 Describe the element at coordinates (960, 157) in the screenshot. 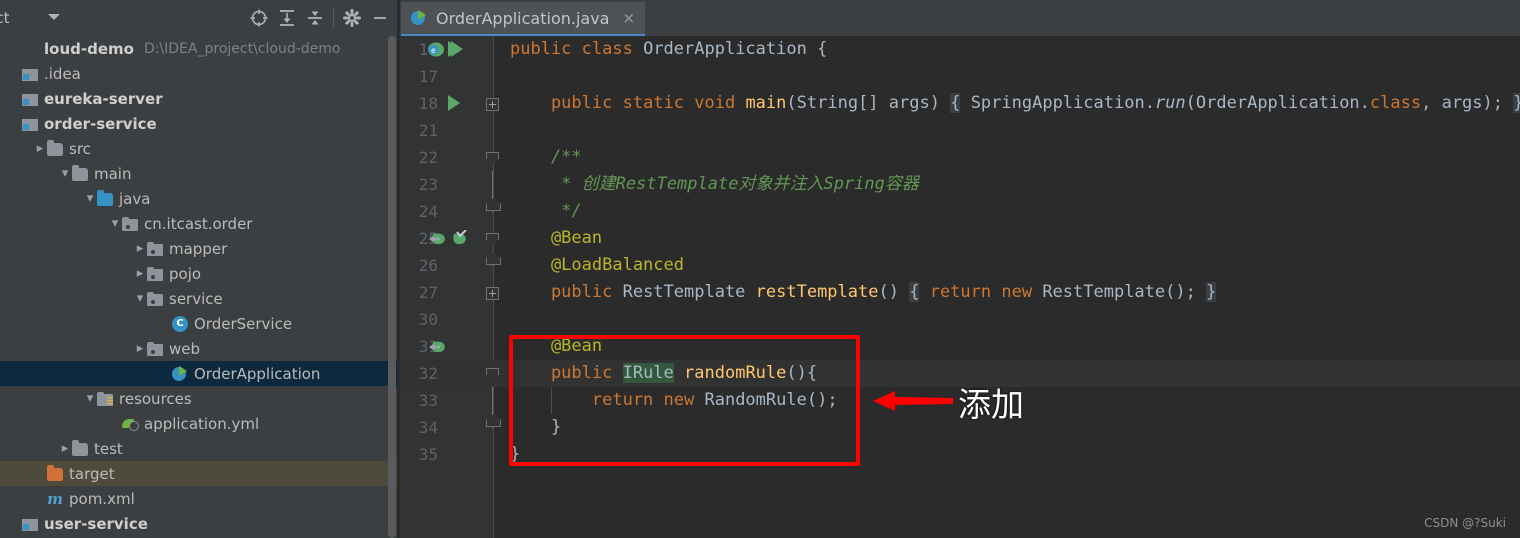

I see `code-line-22: 22 /**` at that location.